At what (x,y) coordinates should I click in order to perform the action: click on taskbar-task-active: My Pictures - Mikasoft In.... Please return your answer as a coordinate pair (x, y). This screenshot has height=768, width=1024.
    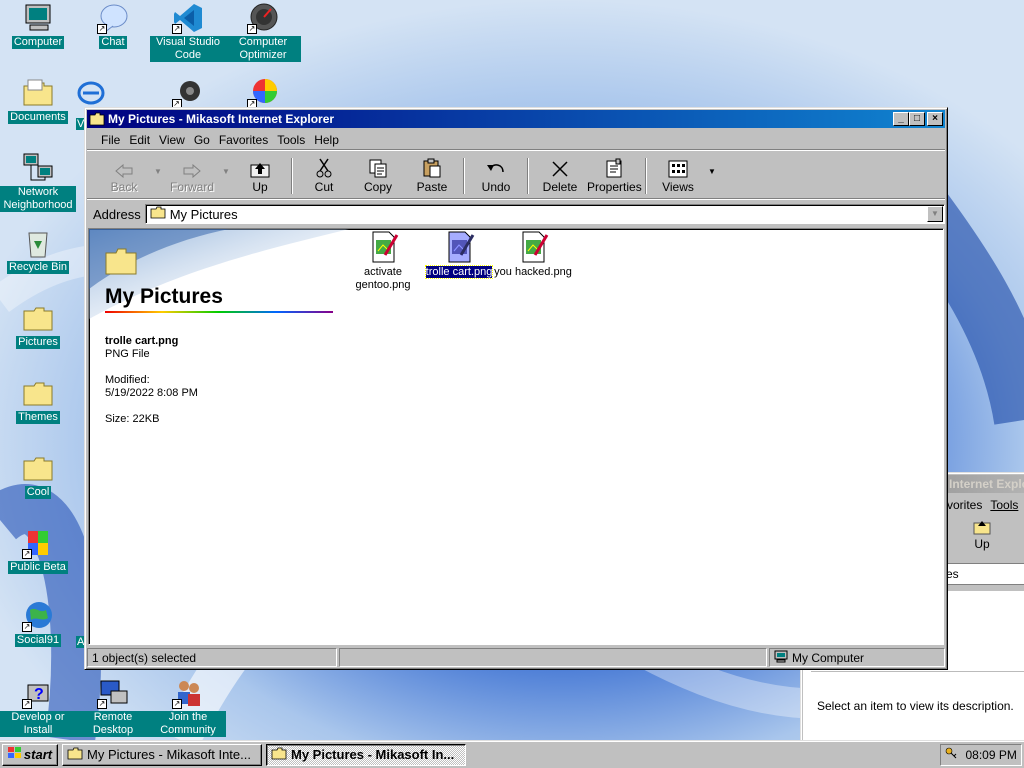
    Looking at the image, I should click on (366, 754).